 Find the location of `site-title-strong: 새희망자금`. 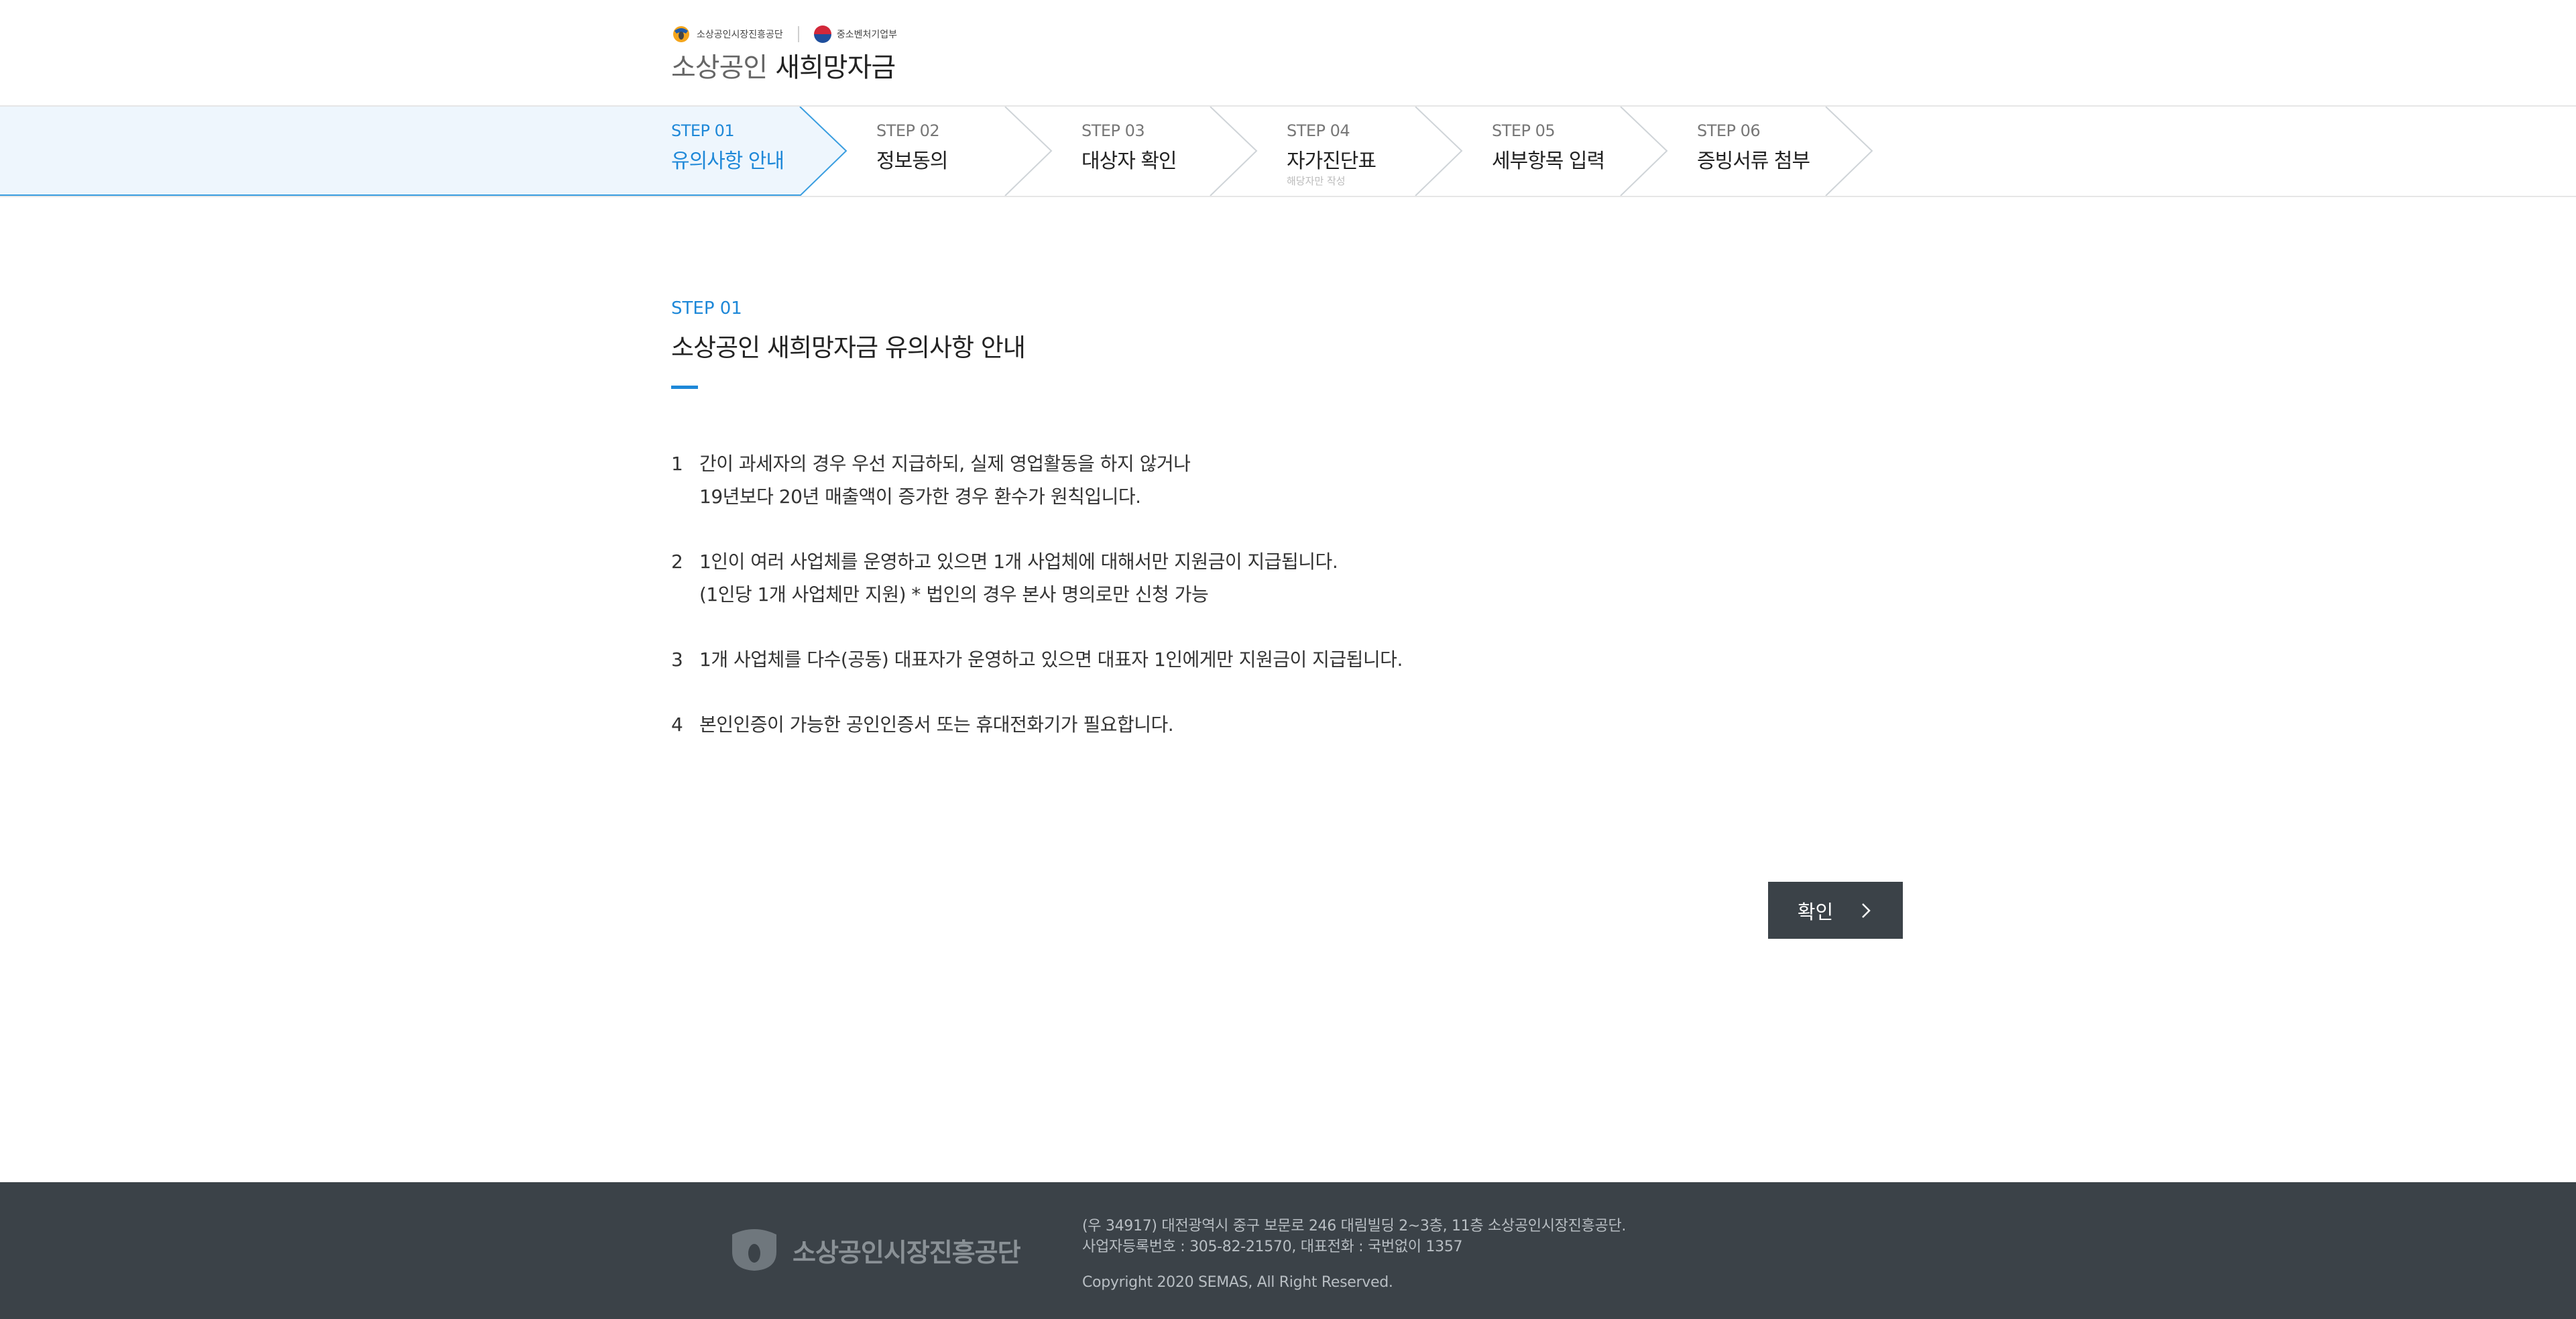

site-title-strong: 새희망자금 is located at coordinates (835, 67).